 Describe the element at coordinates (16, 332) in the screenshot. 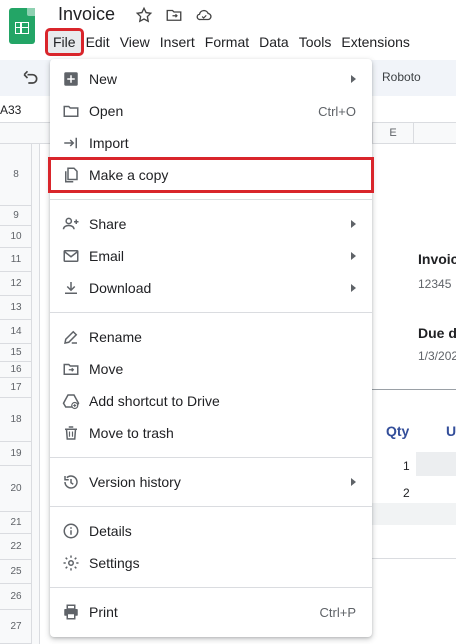

I see `row-header: 14` at that location.